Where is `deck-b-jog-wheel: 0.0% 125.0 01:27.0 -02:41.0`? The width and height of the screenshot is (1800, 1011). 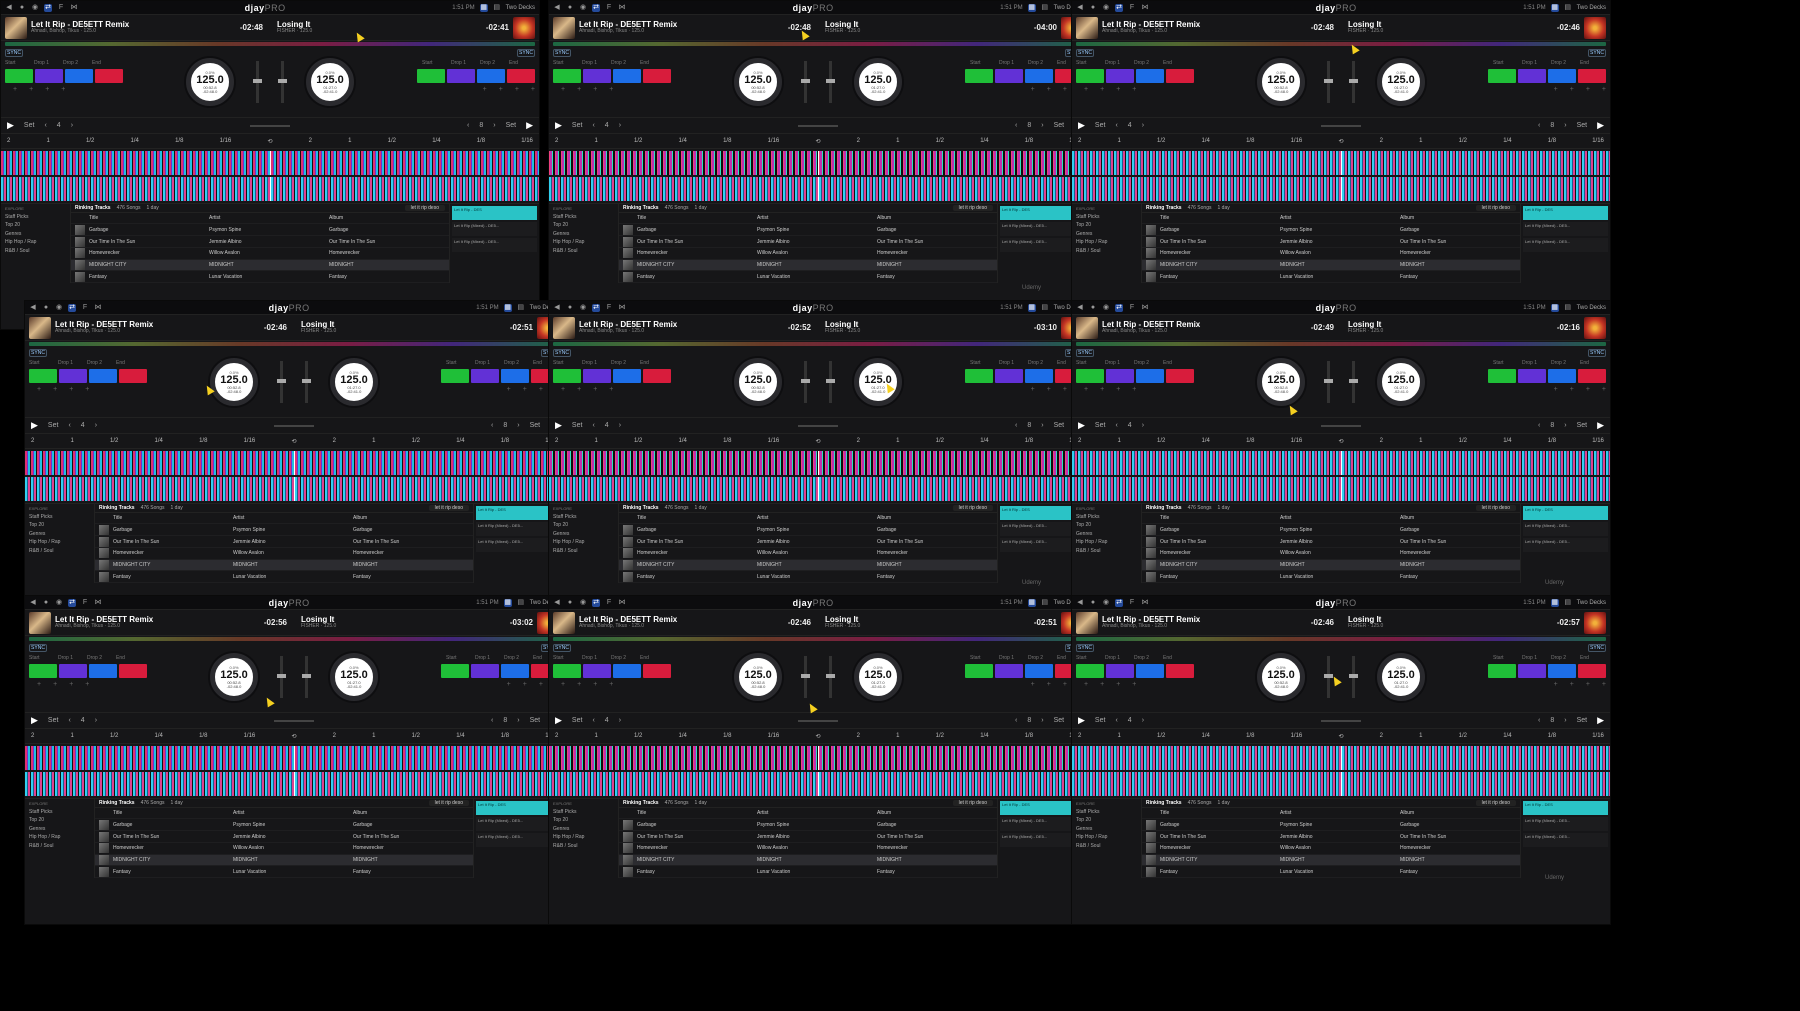 deck-b-jog-wheel: 0.0% 125.0 01:27.0 -02:41.0 is located at coordinates (1401, 677).